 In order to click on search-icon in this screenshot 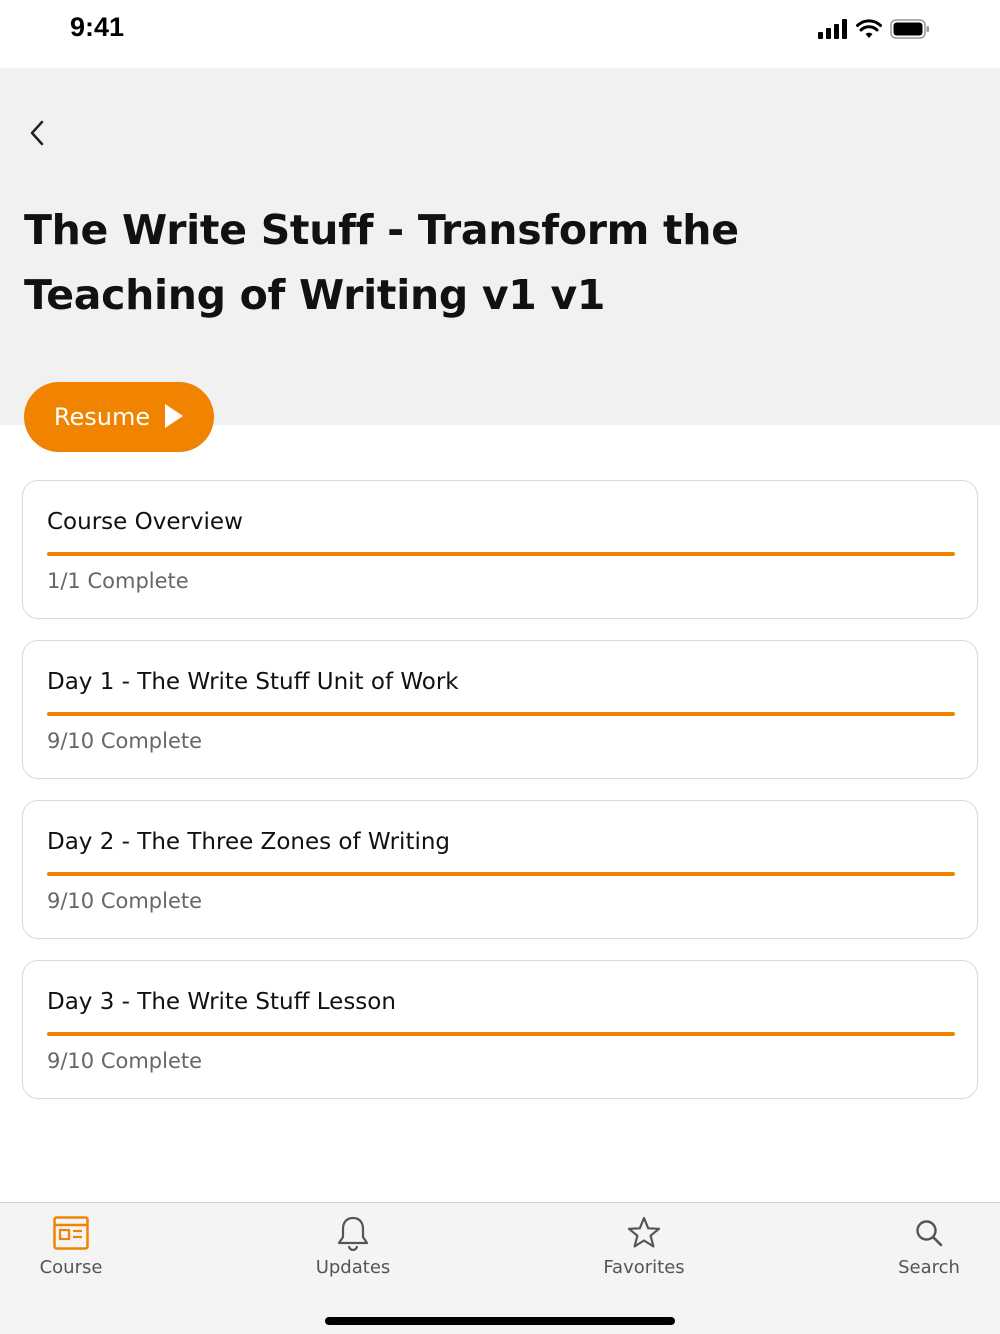, I will do `click(929, 1233)`.